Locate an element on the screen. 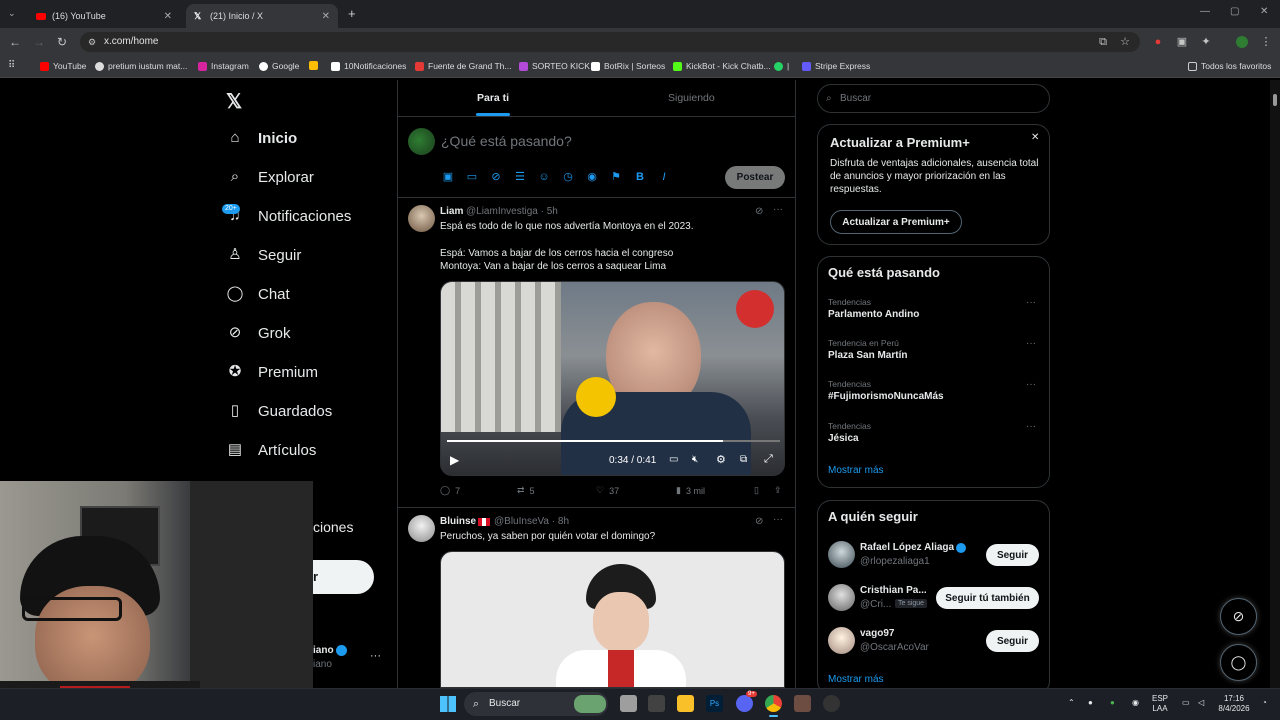  bookmark-sorteo-kick: SORTEO KICK is located at coordinates (554, 66).